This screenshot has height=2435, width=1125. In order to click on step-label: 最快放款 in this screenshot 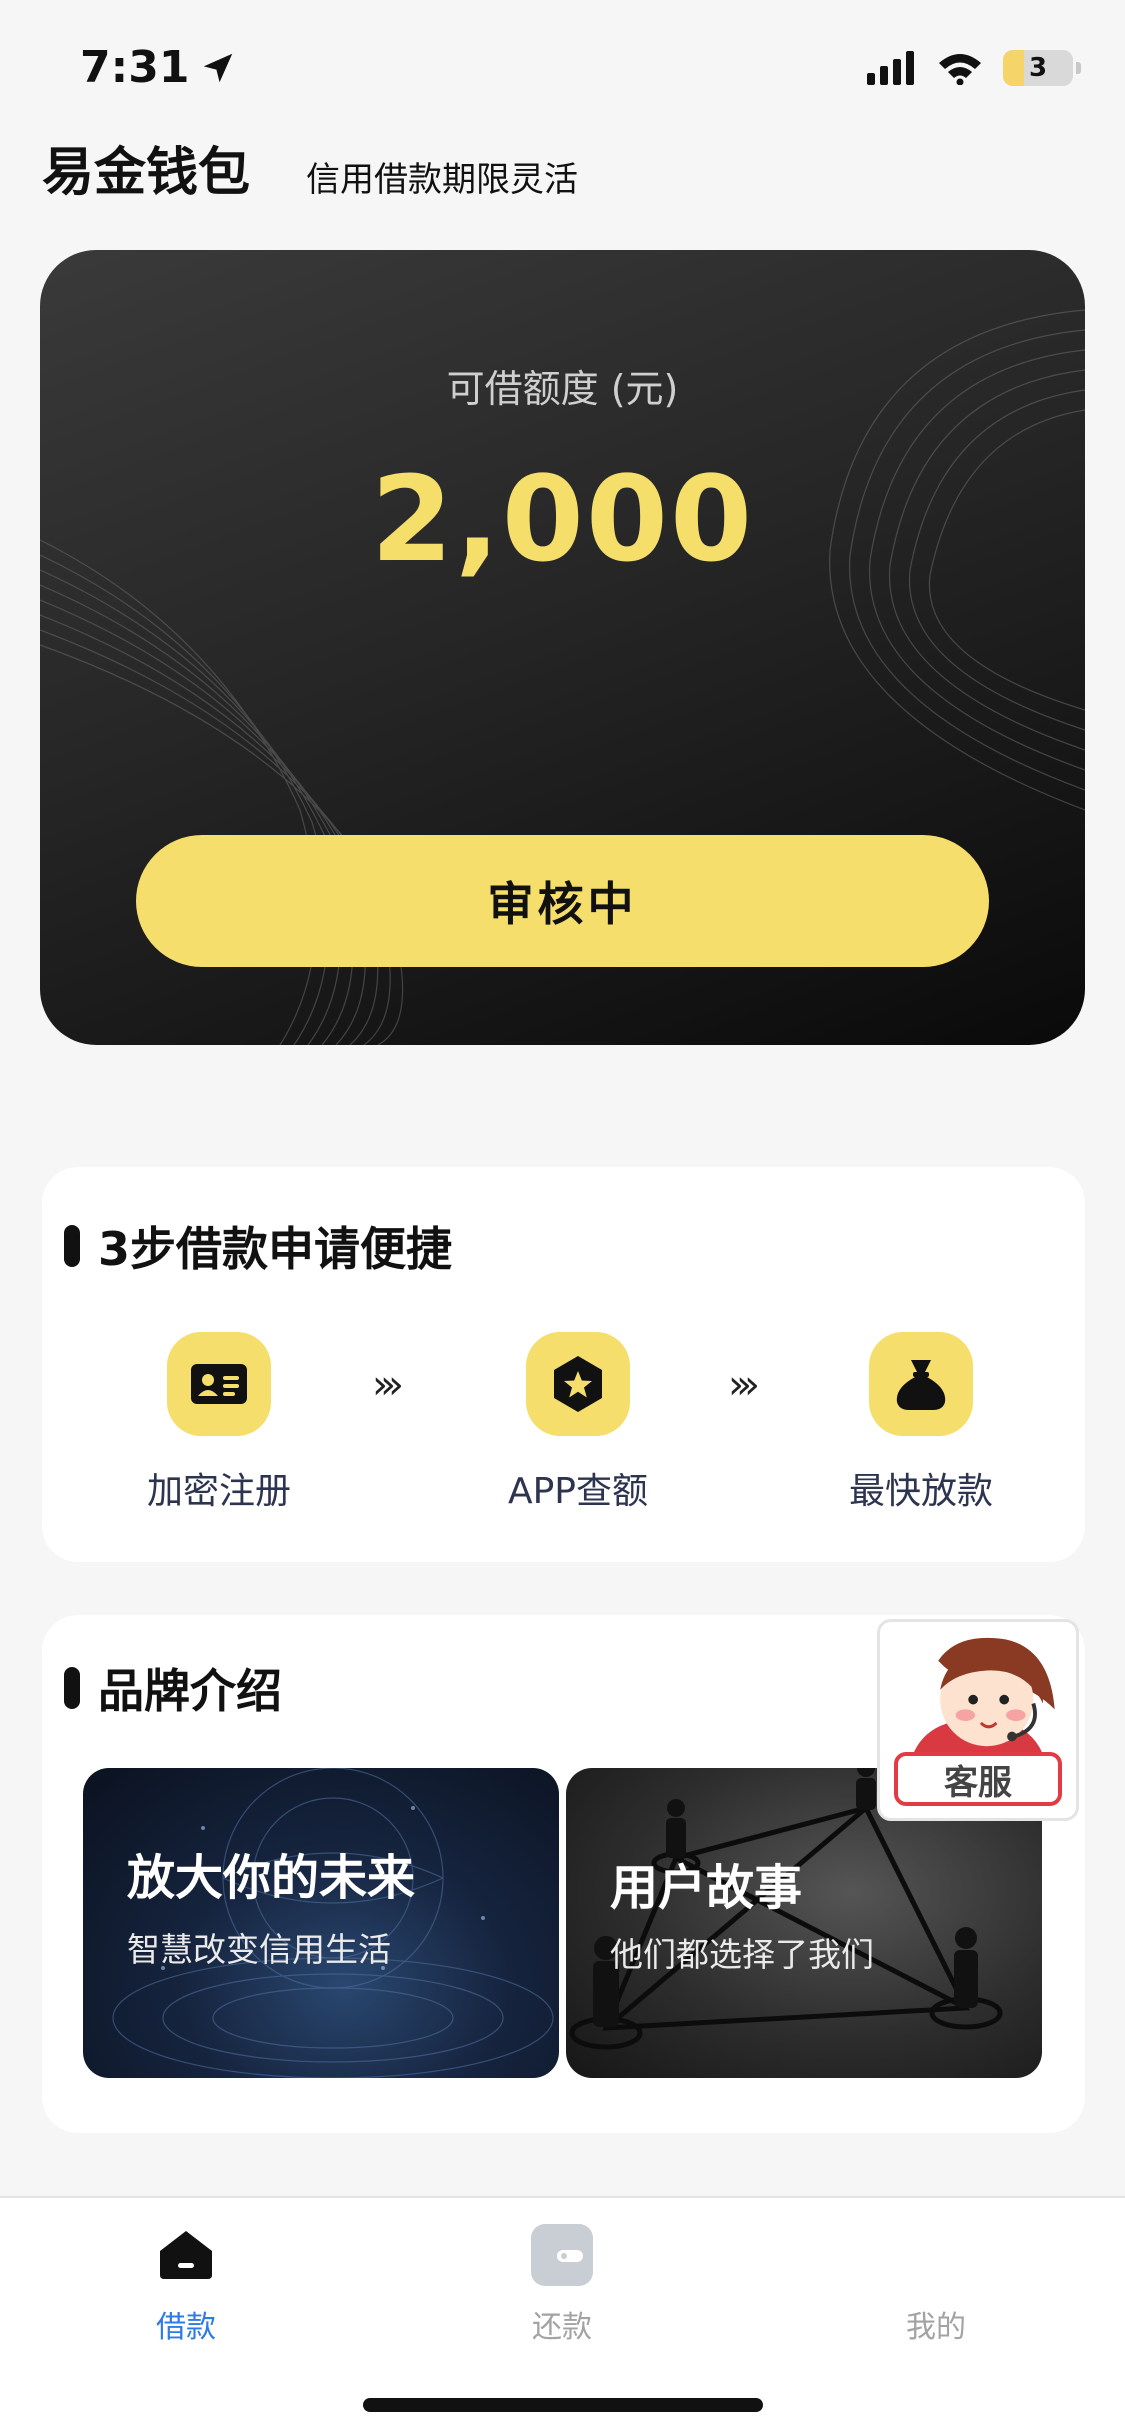, I will do `click(920, 1491)`.